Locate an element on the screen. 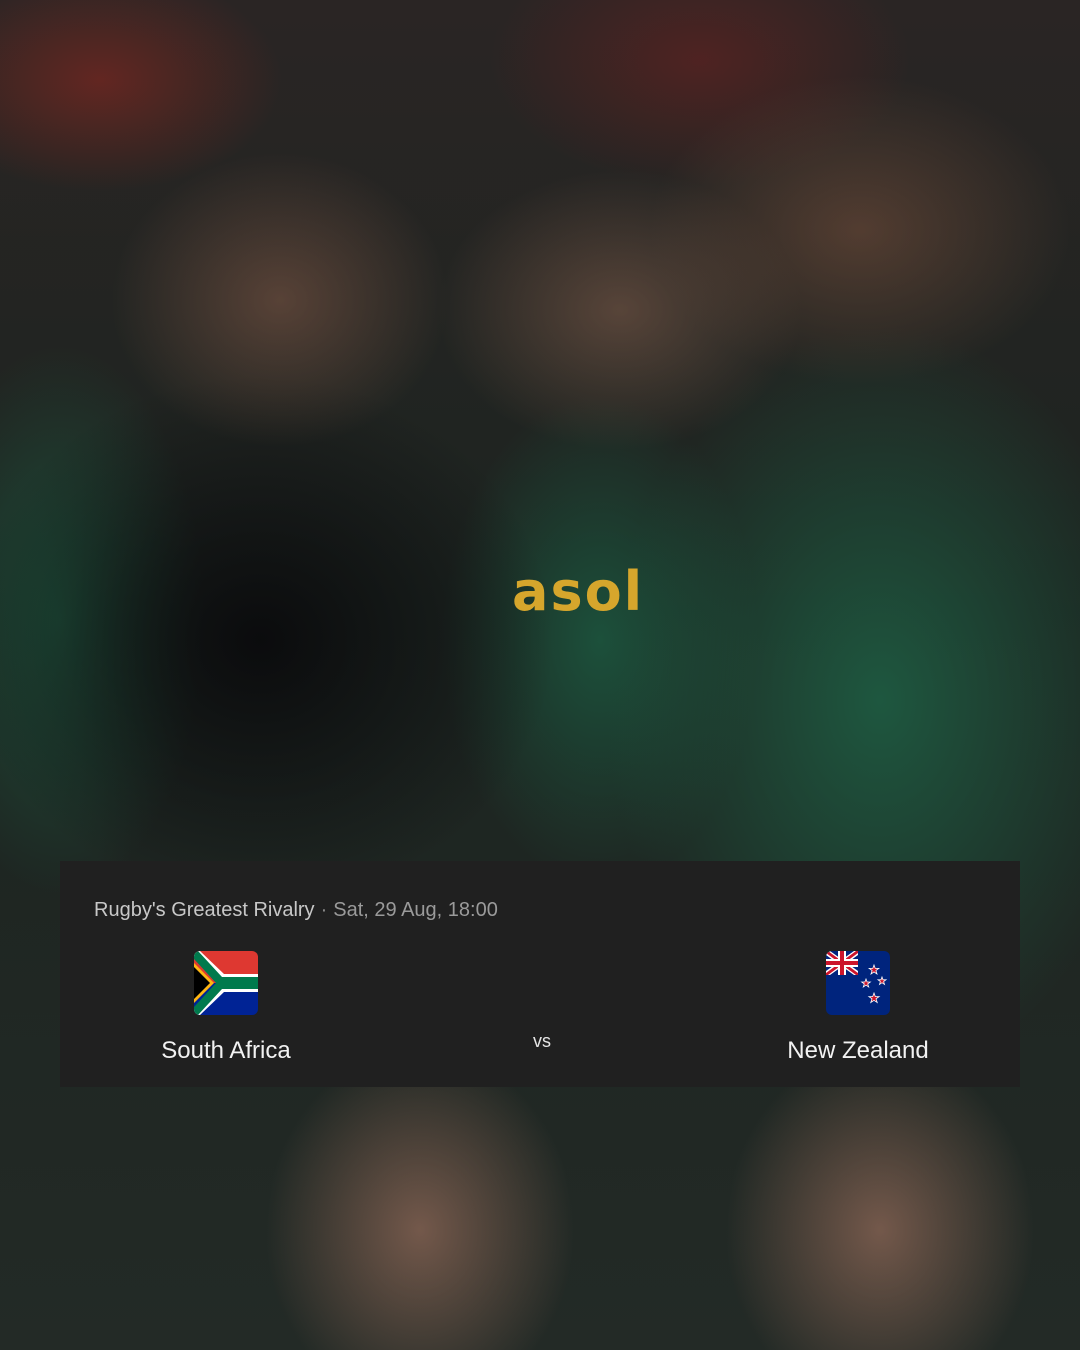 The width and height of the screenshot is (1080, 1350). vs-label: vs is located at coordinates (542, 1041).